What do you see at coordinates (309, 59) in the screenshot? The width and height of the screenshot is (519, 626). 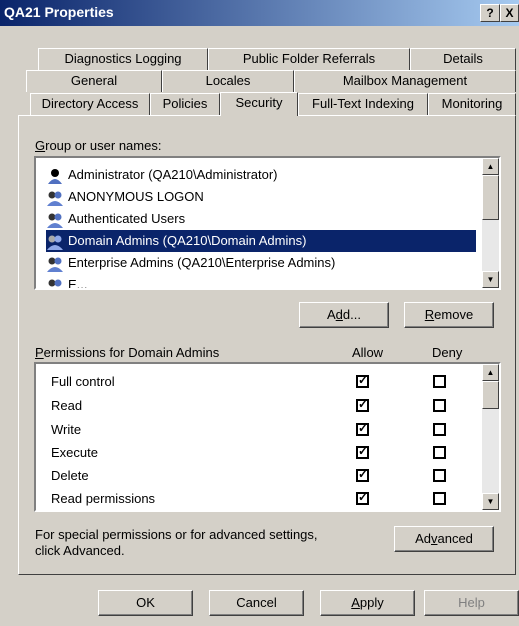 I see `tab-public-folder-referrals: Public Folder Referrals` at bounding box center [309, 59].